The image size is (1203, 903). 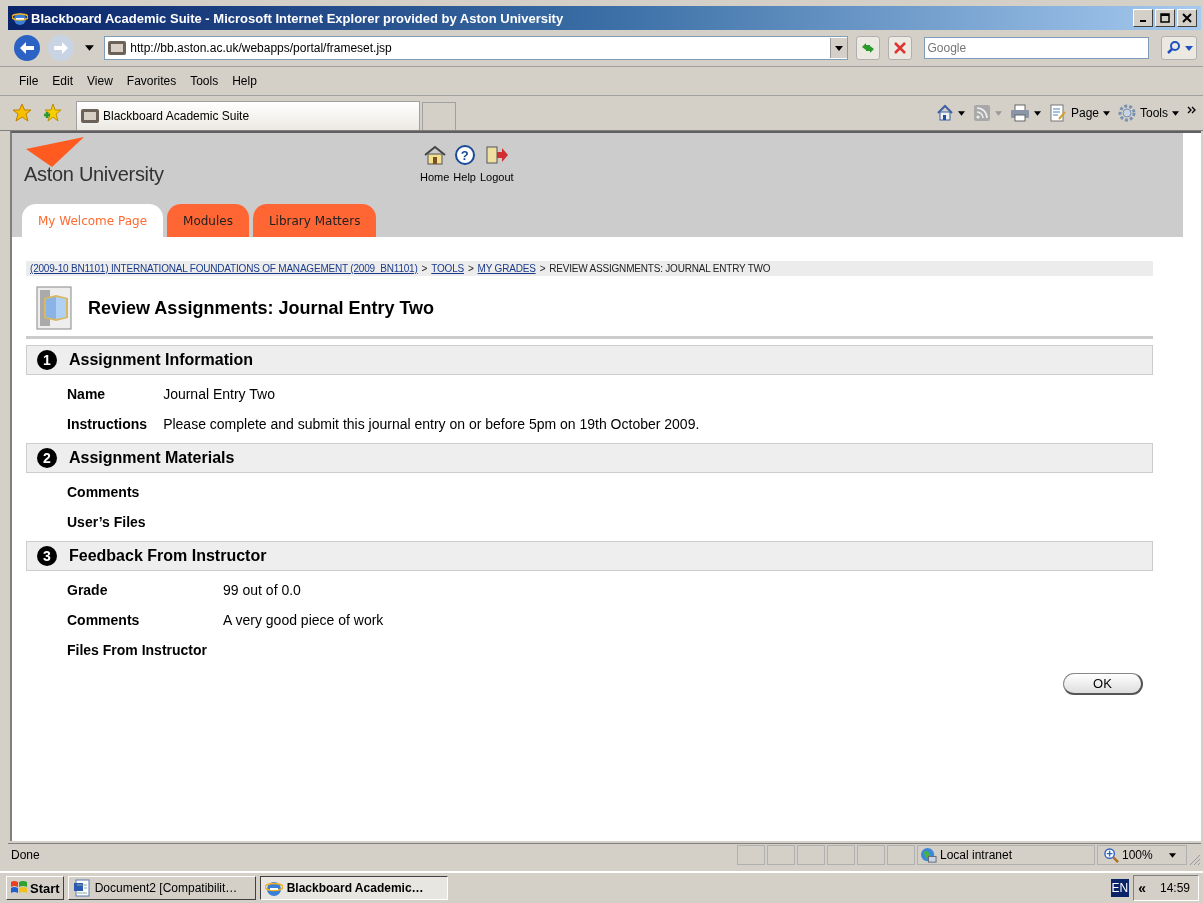 I want to click on field-label: Grade, so click(x=88, y=590).